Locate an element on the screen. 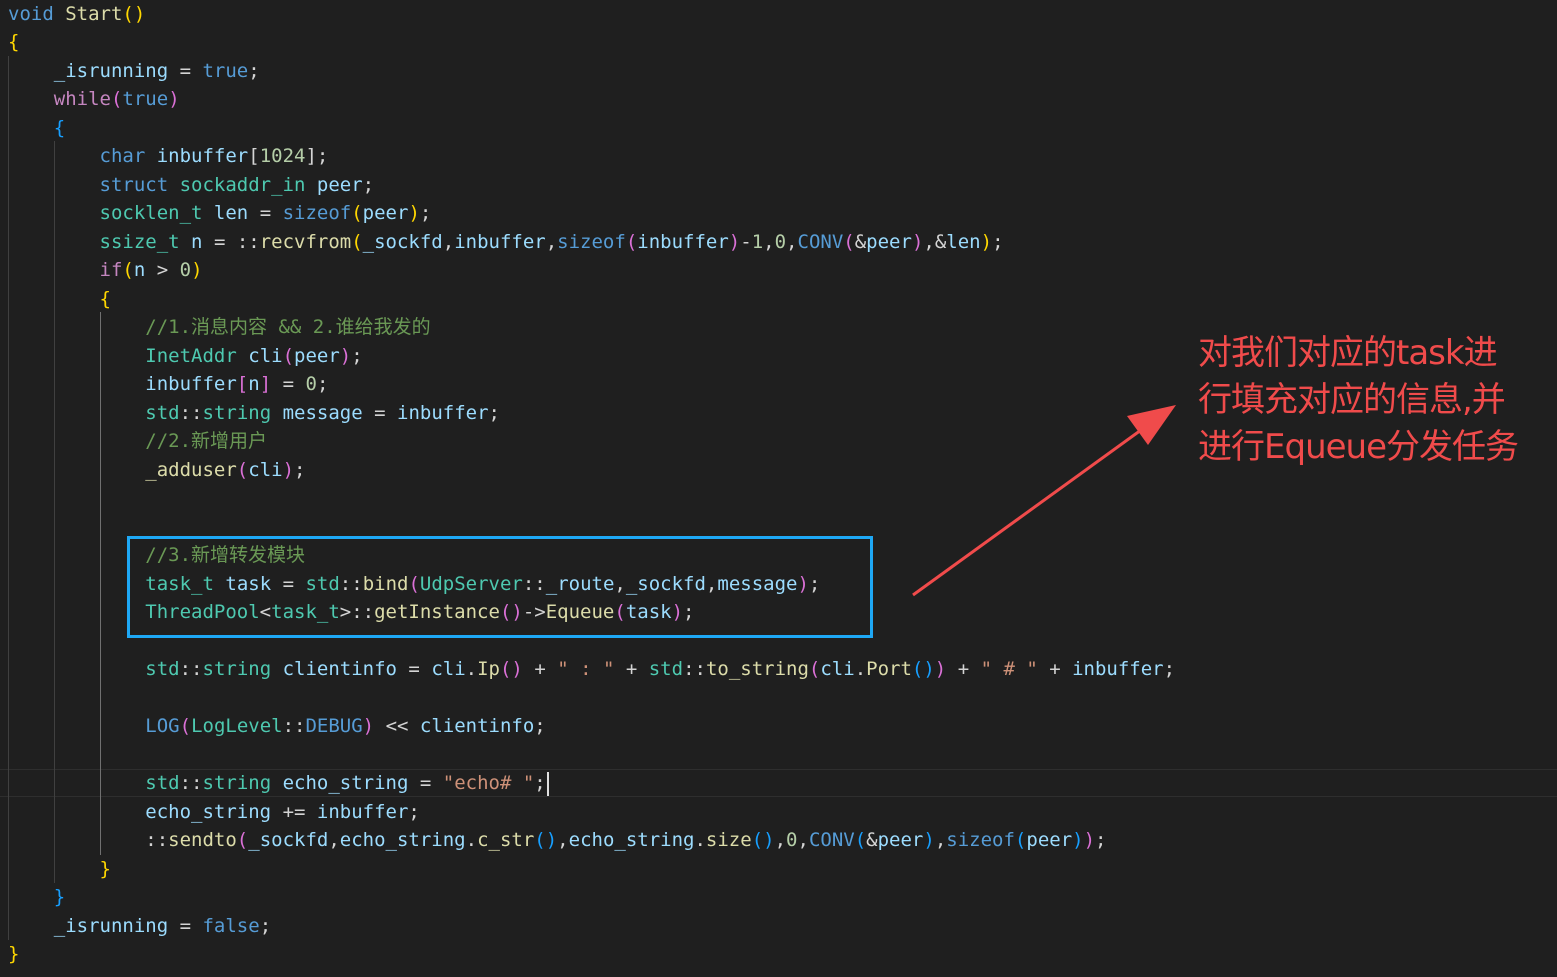  annotation-line: 进行Equeue分发任务 is located at coordinates (1358, 447).